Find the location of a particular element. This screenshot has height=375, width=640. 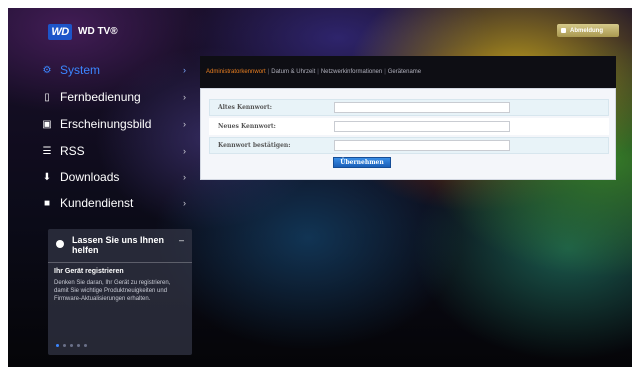

picture-icon: ▣ is located at coordinates (47, 124).